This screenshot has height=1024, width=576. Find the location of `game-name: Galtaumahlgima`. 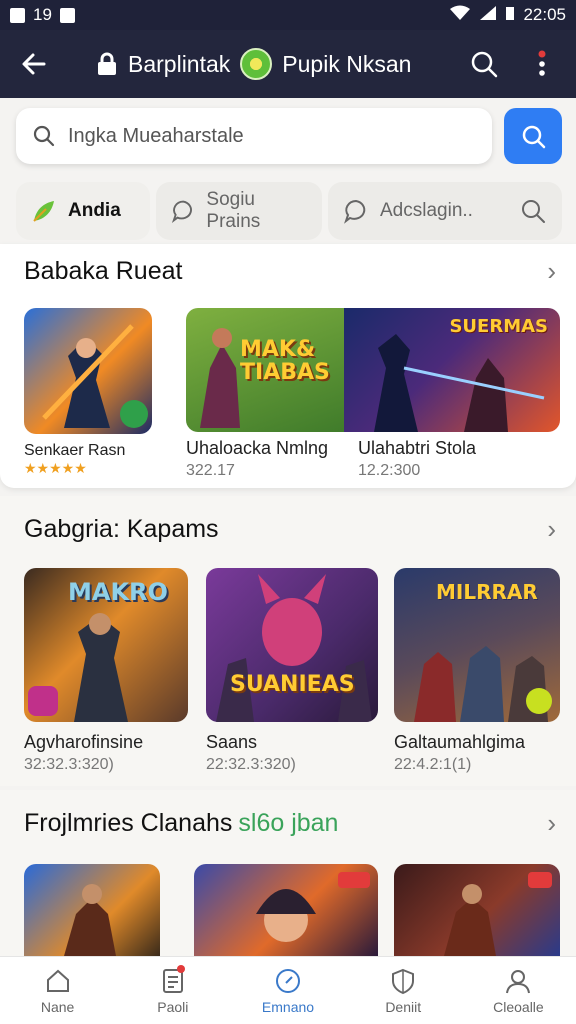

game-name: Galtaumahlgima is located at coordinates (460, 742).